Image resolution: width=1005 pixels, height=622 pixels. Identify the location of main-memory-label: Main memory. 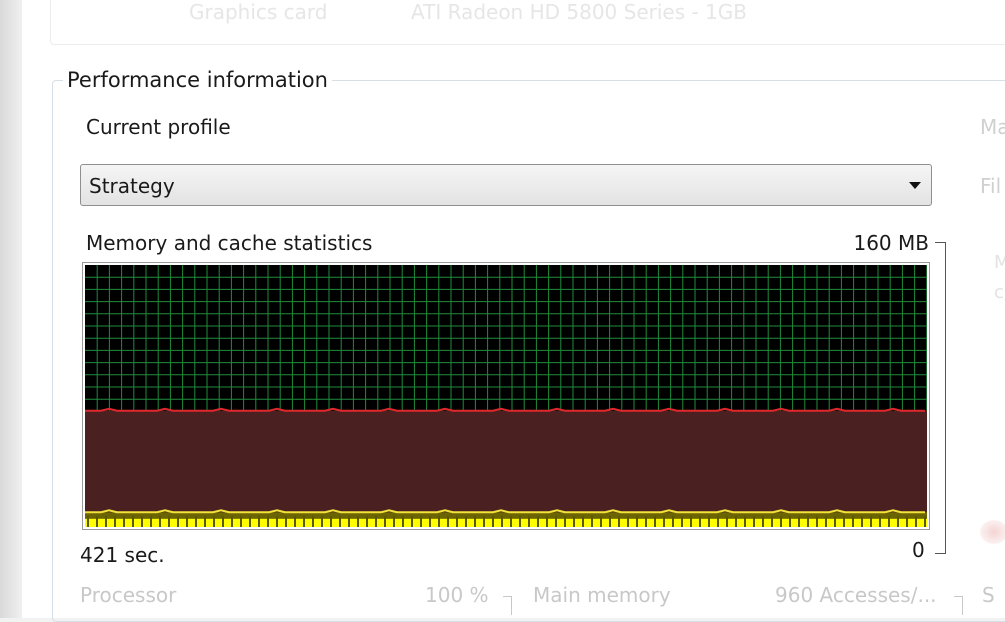
(602, 595).